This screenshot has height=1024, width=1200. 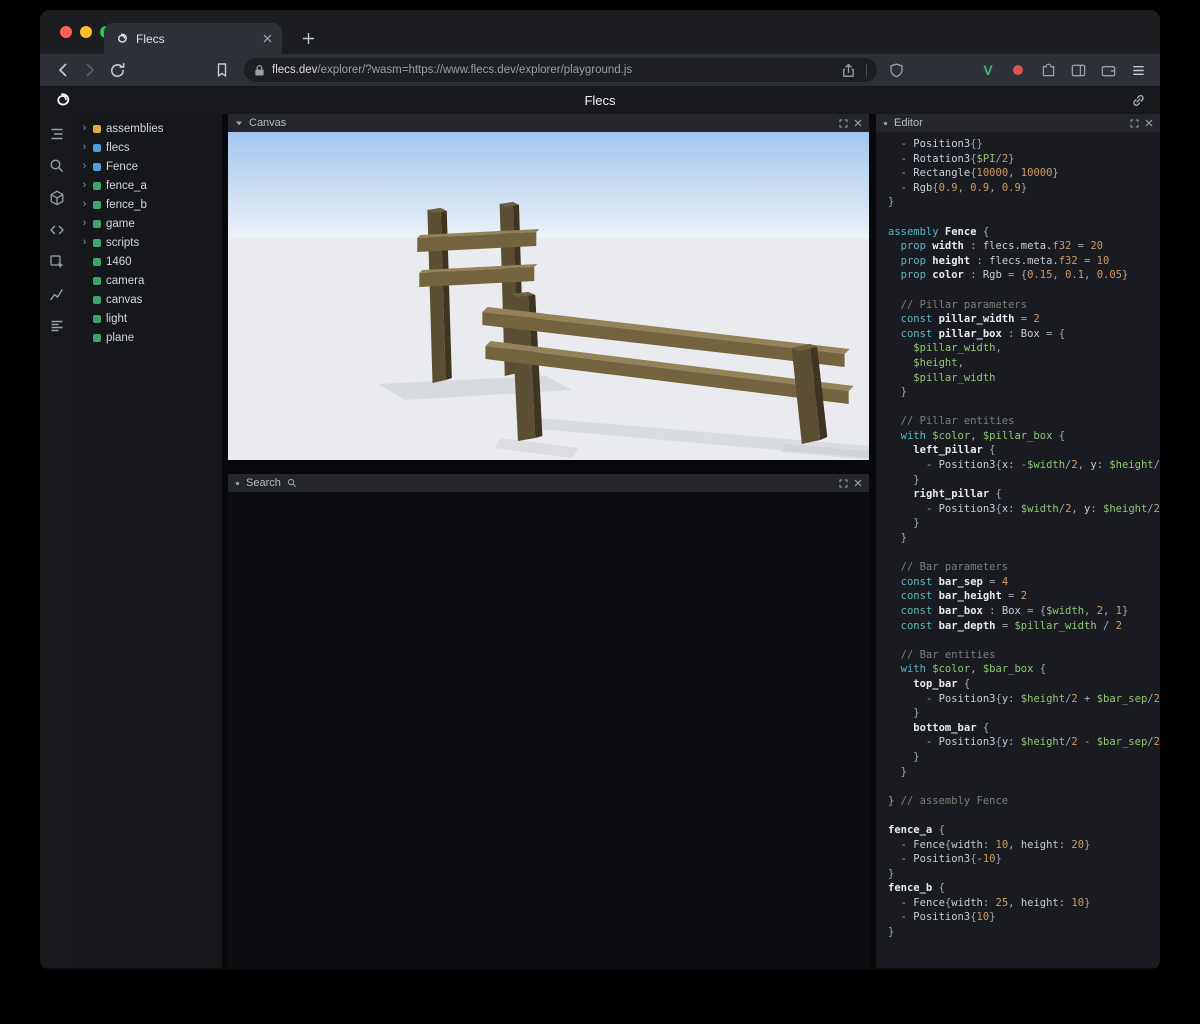 I want to click on tree-item-1460: 1460, so click(x=148, y=261).